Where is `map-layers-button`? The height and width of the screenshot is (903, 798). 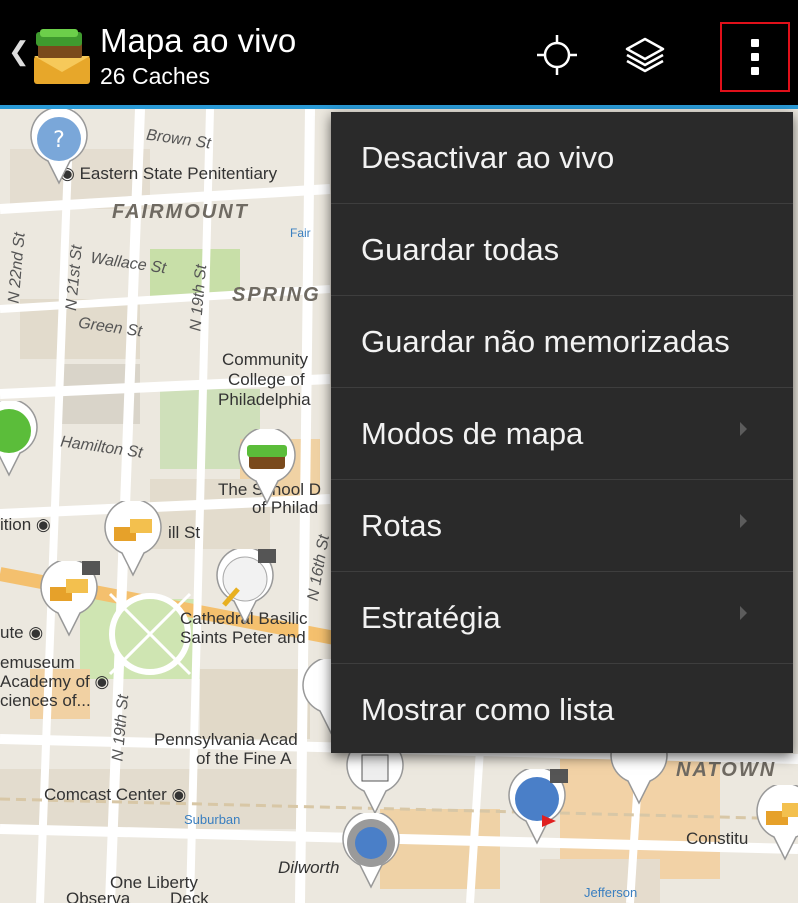
map-layers-button is located at coordinates (645, 55).